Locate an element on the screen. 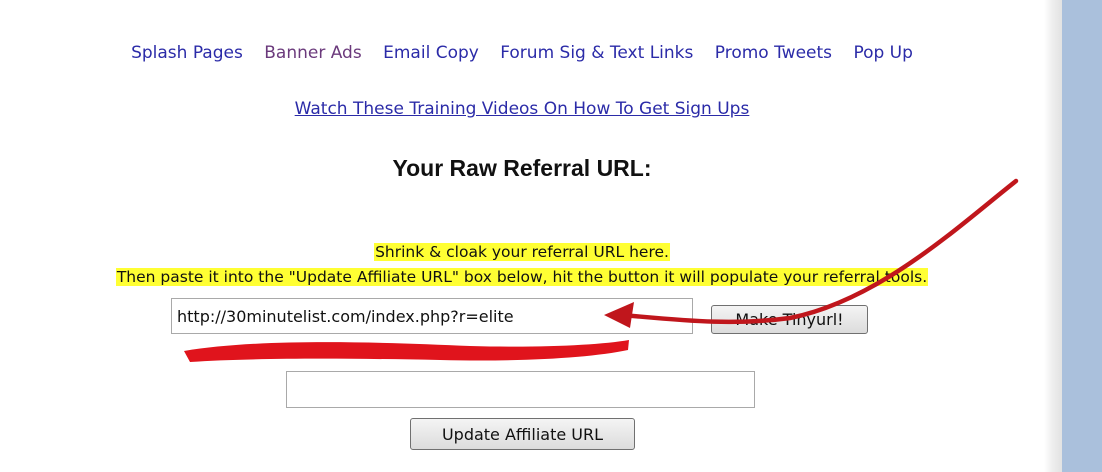 The image size is (1102, 472). page-edge-shadow is located at coordinates (1053, 236).